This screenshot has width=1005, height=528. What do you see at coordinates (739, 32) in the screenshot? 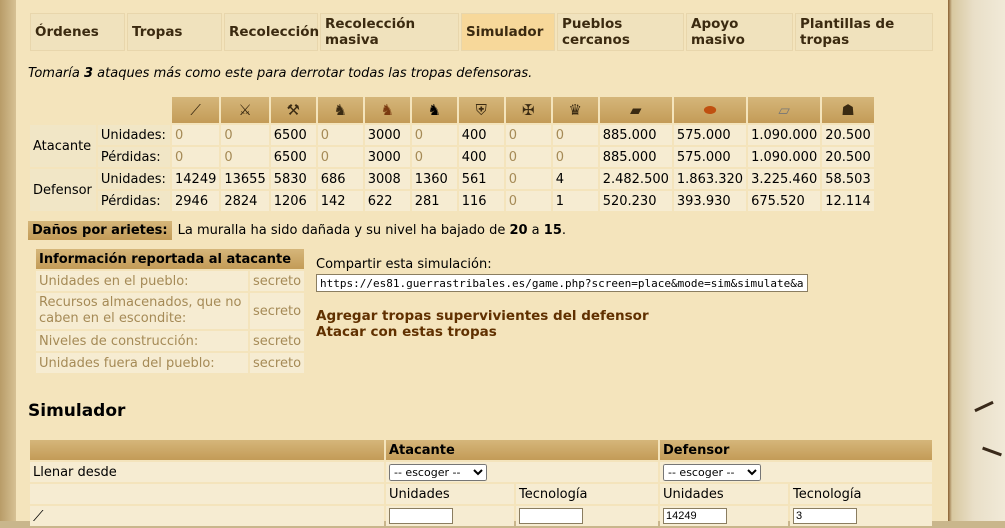
I see `tab-mass-support: Apoyo masivo` at bounding box center [739, 32].